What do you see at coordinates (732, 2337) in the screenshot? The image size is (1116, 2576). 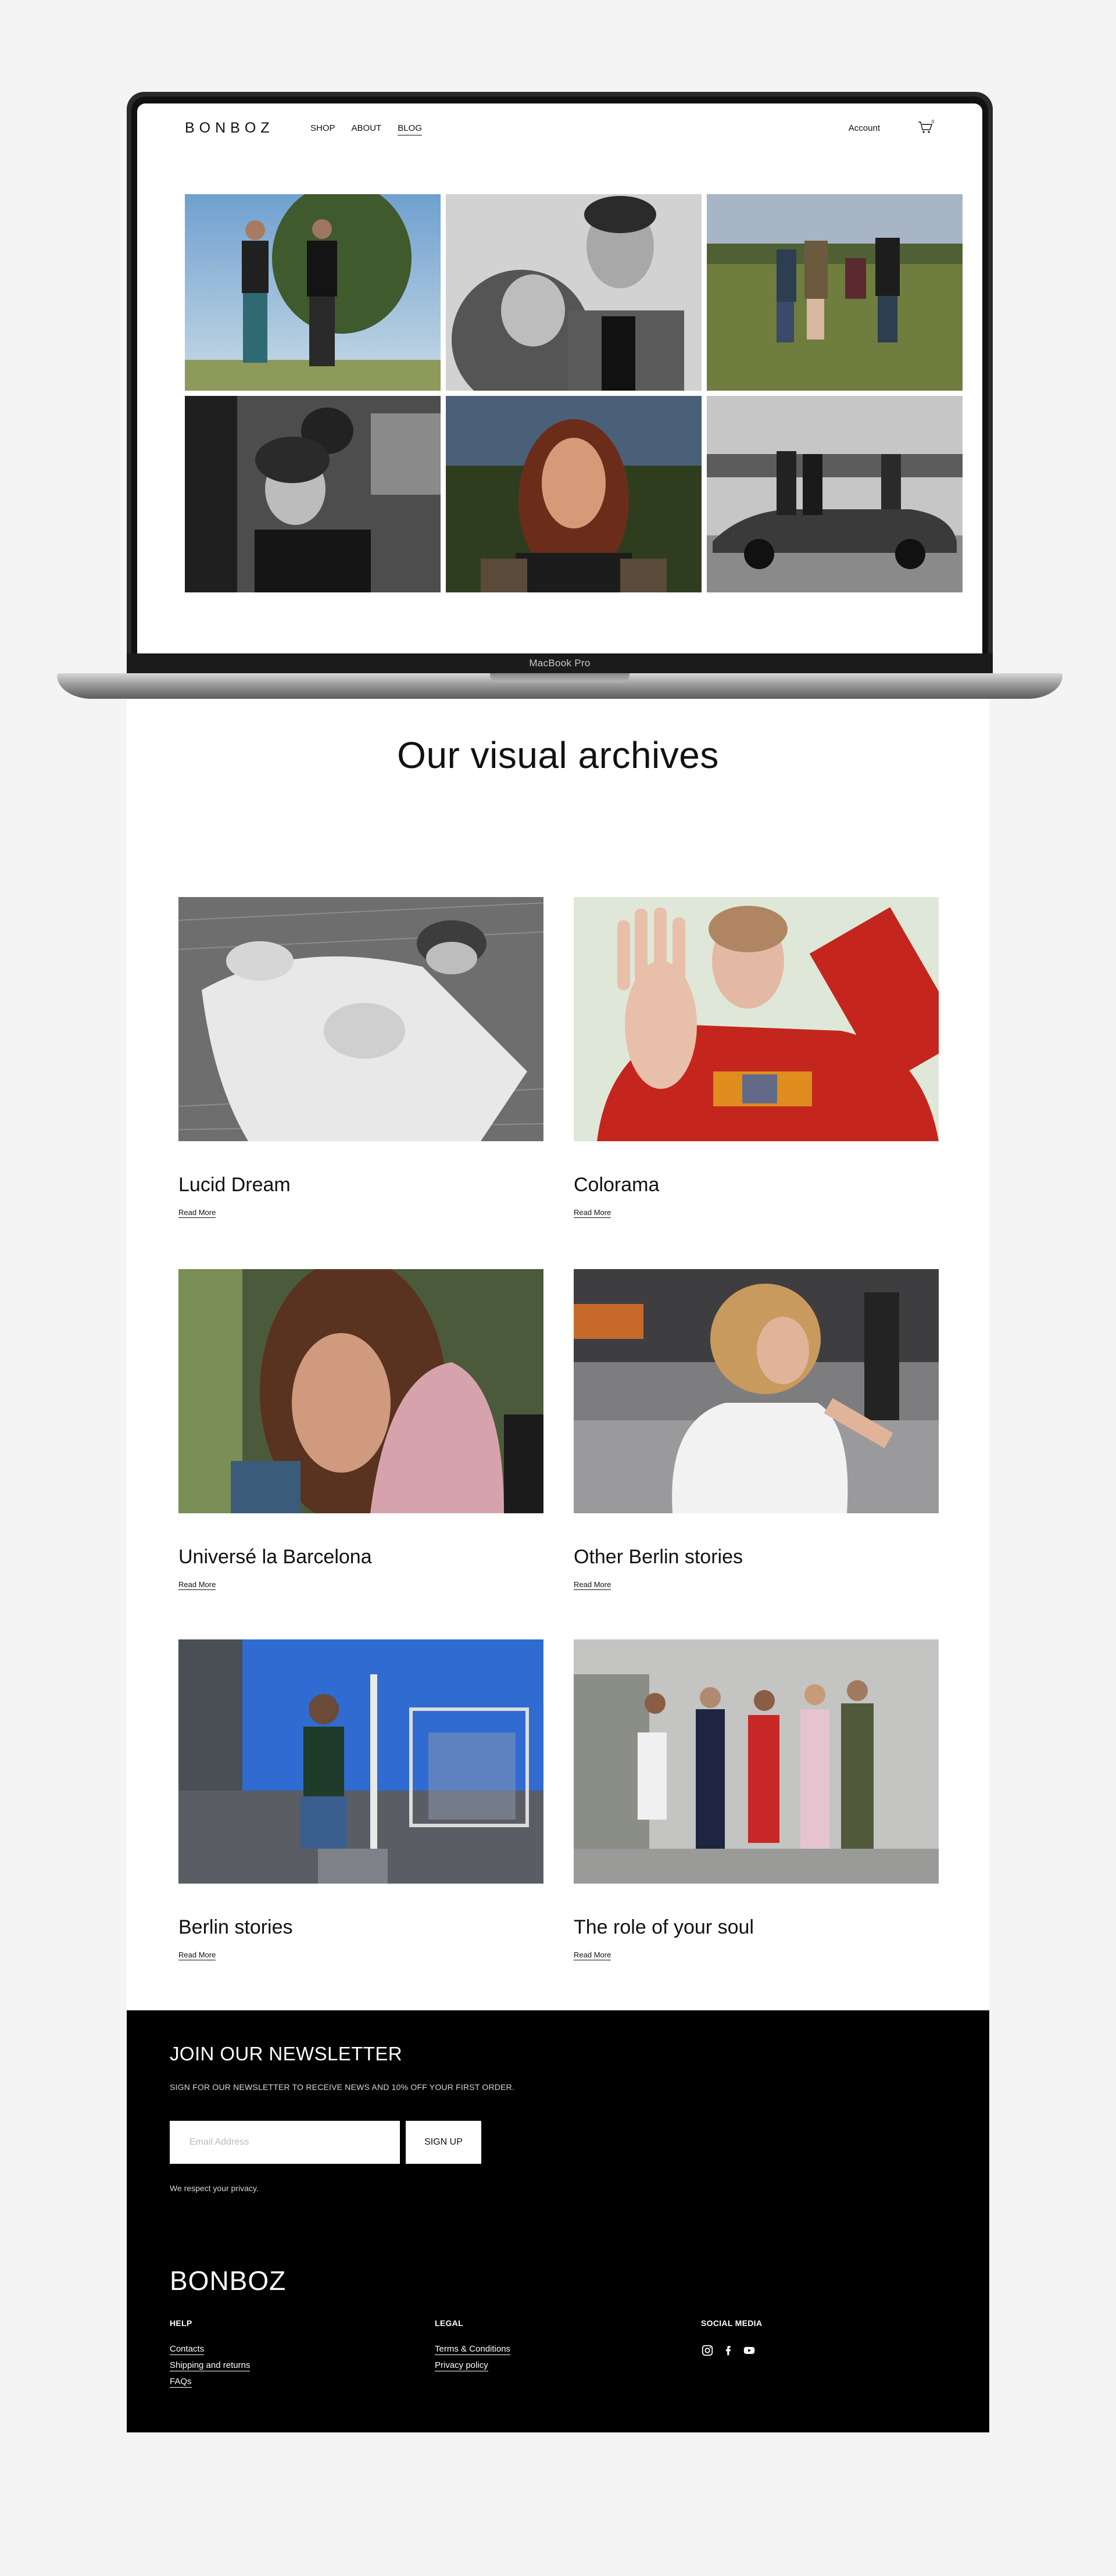 I see `footer-social-column: SOCIAL MEDIA` at bounding box center [732, 2337].